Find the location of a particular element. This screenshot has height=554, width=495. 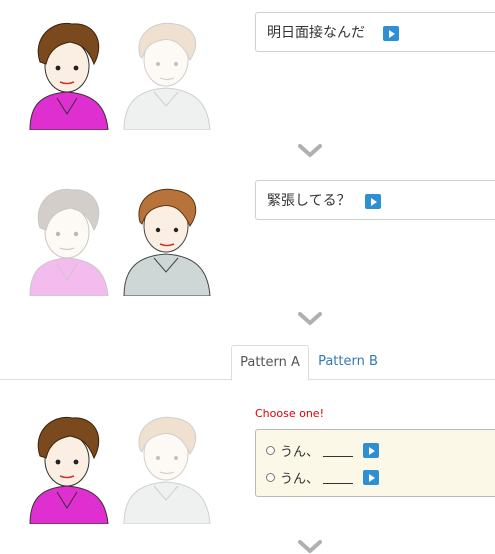

tab-pattern-a: Pattern A is located at coordinates (270, 363).